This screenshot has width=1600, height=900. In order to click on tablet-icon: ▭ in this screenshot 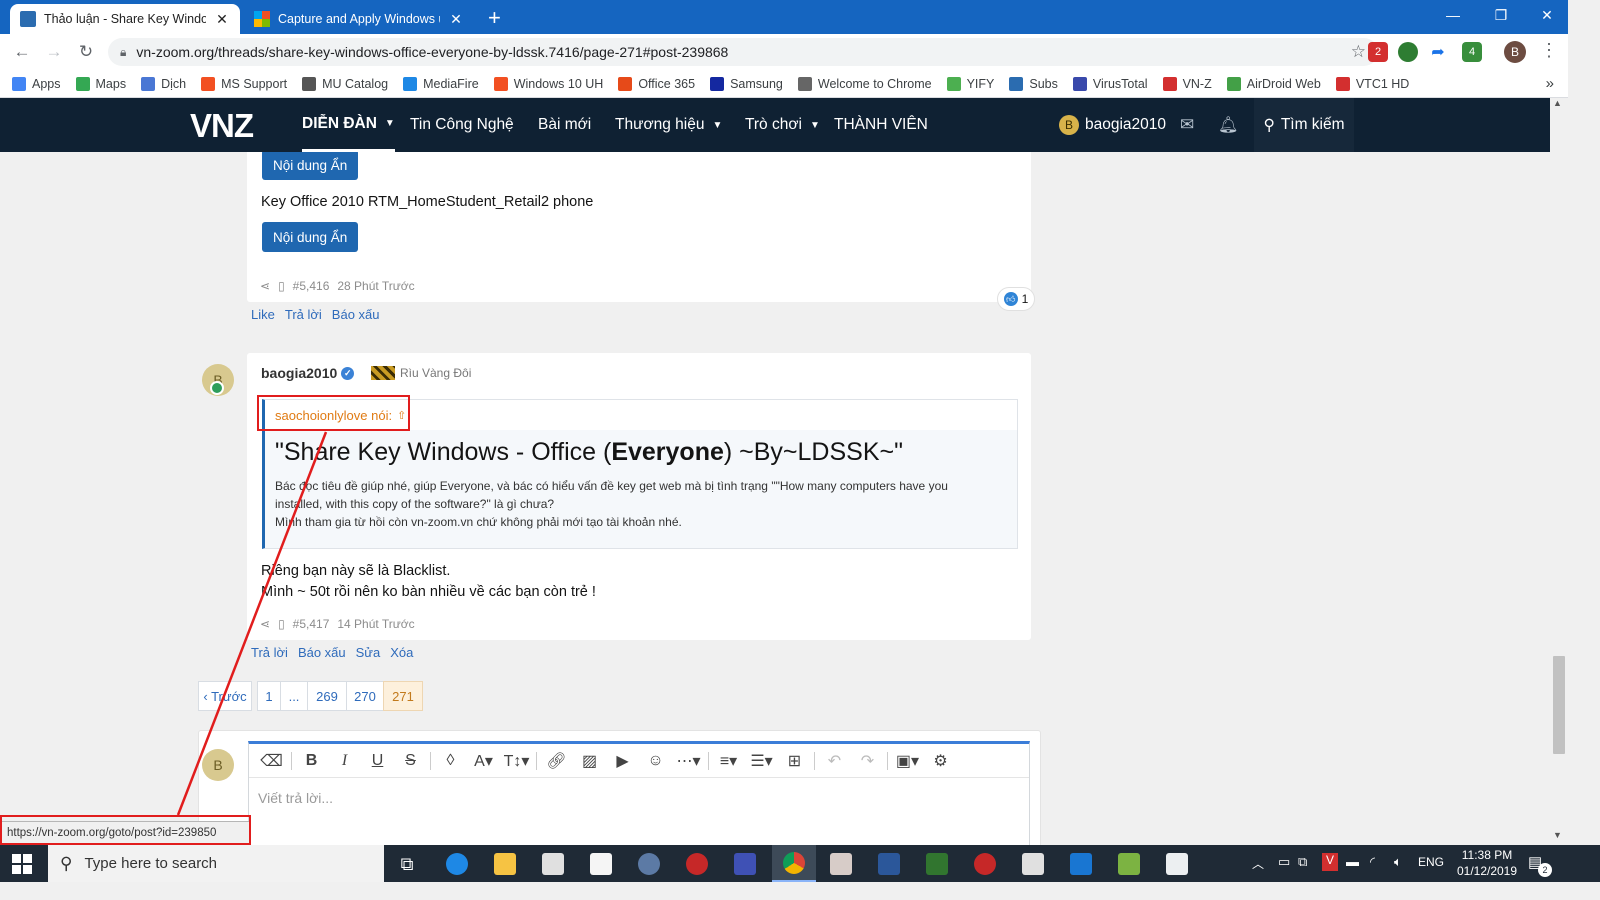, I will do `click(1284, 862)`.